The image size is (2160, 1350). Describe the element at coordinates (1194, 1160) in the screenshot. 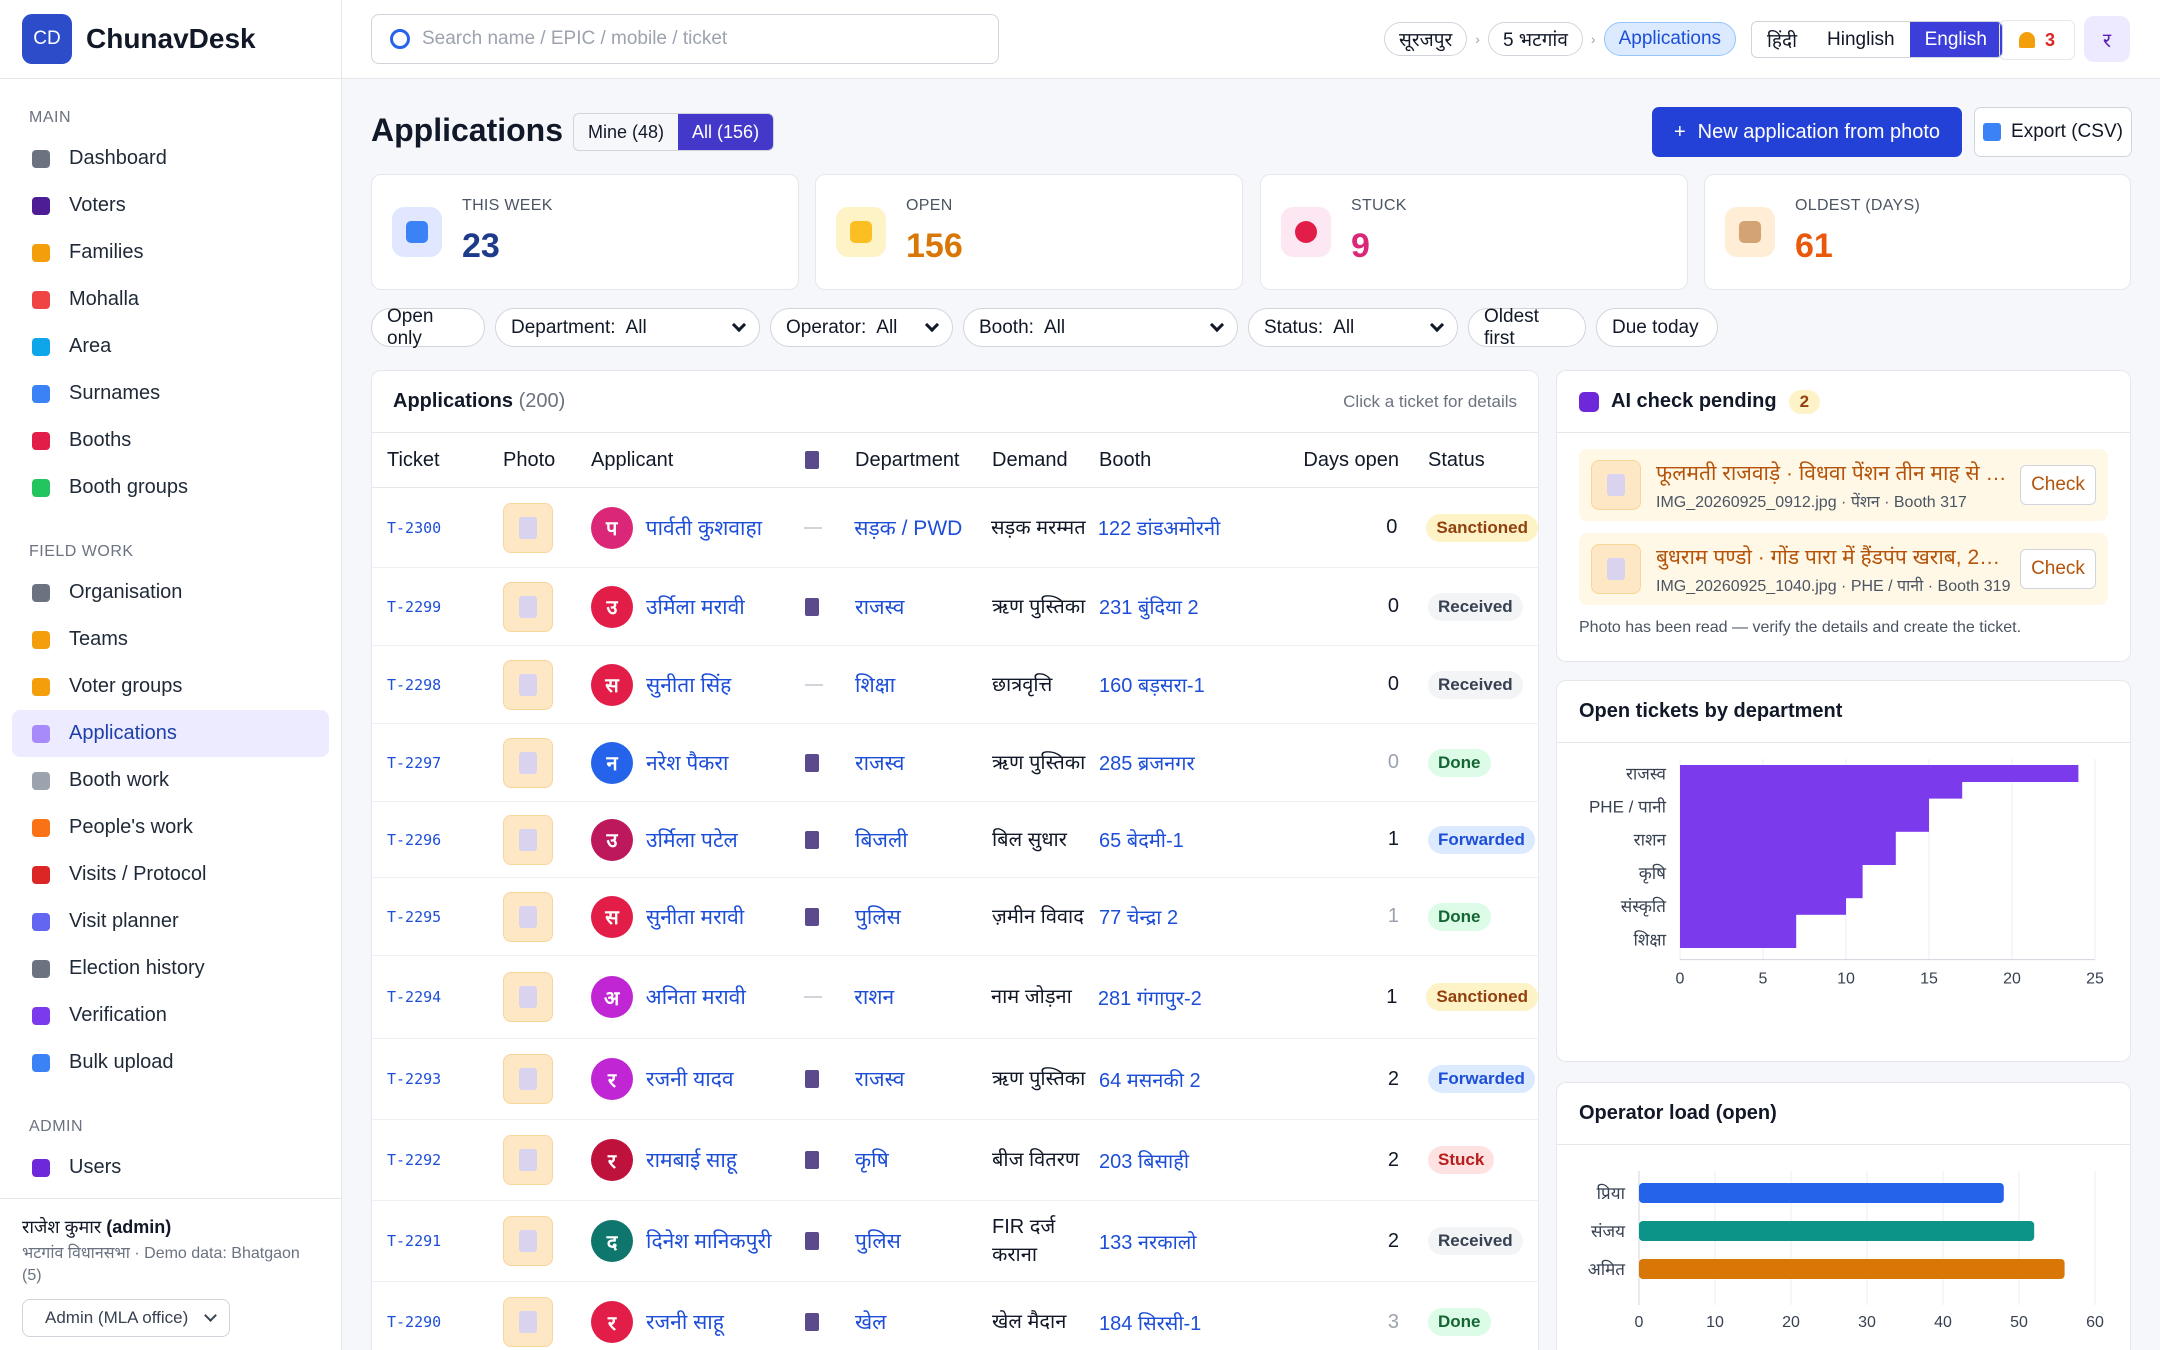

I see `booth-link: 203 बिसाही` at that location.